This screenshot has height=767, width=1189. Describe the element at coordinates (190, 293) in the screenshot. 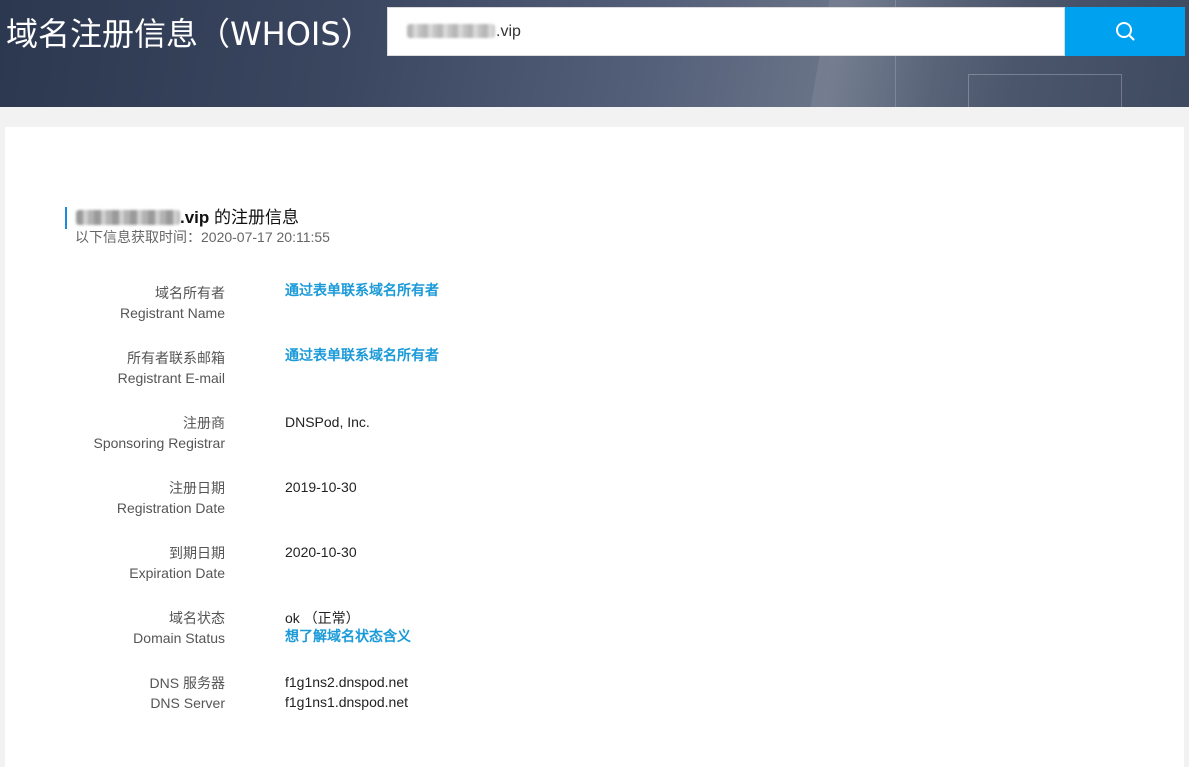

I see `label-registrant-name-cn: 域名所有者` at that location.